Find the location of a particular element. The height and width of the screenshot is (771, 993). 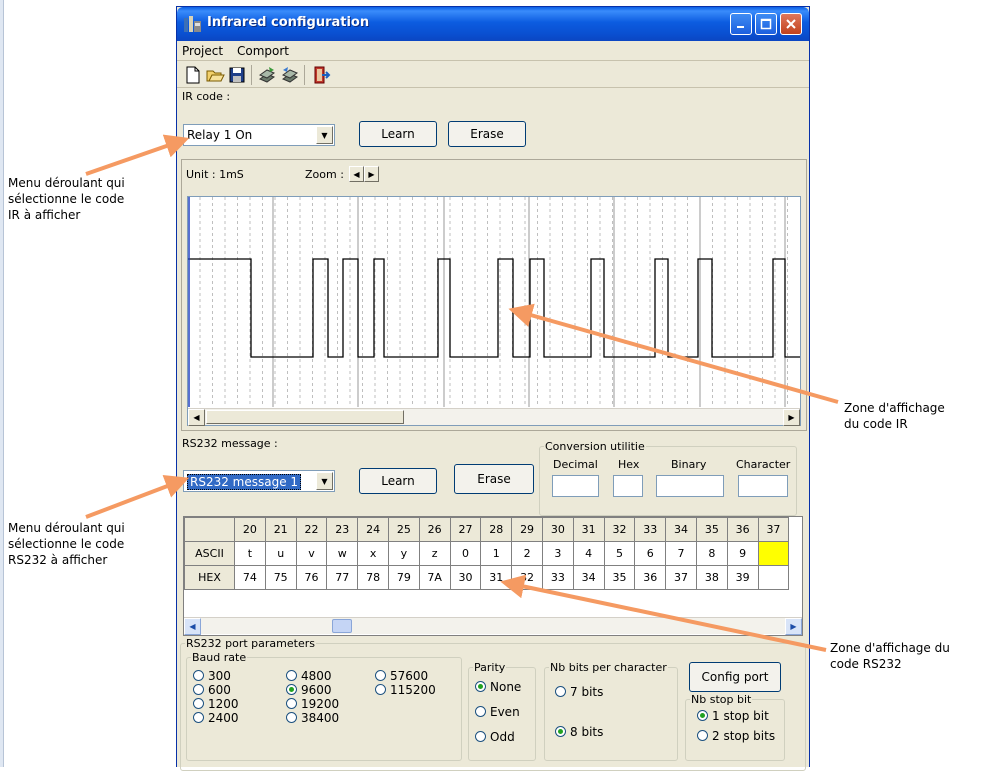

hex-cell: 39 is located at coordinates (742, 577).